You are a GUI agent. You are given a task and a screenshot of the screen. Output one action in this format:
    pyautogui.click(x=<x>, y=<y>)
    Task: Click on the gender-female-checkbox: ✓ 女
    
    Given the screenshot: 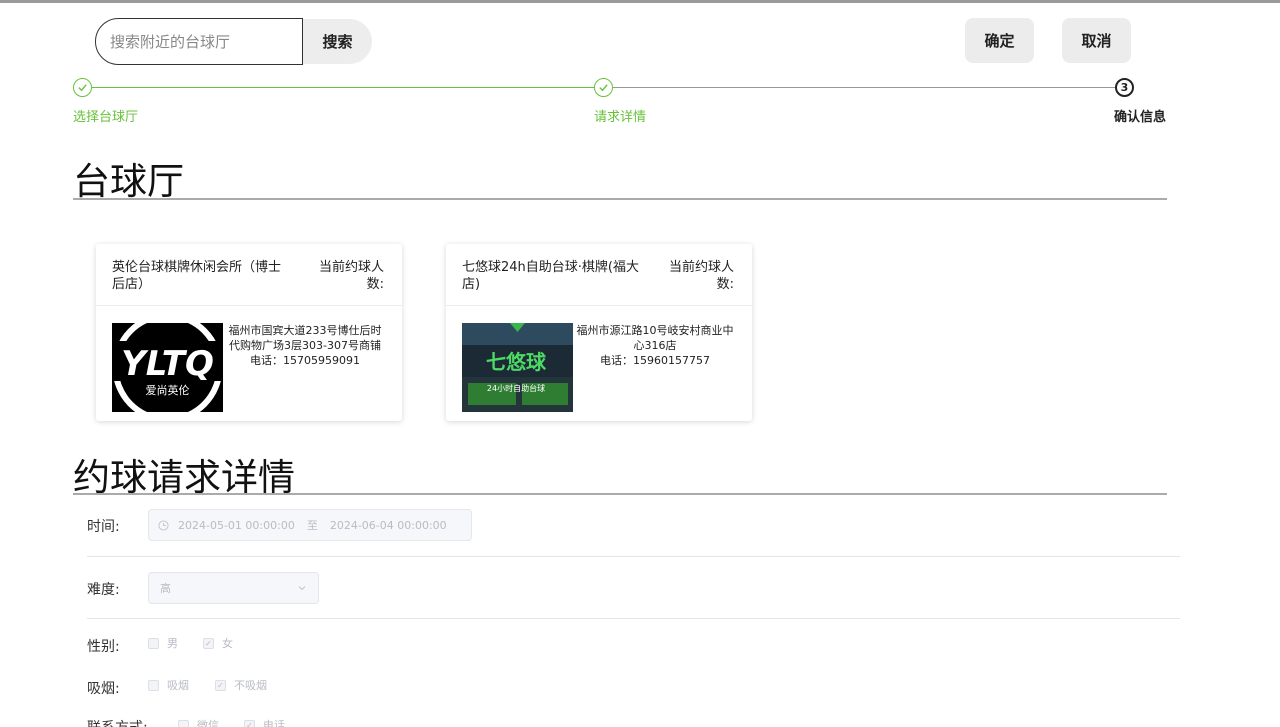 What is the action you would take?
    pyautogui.click(x=218, y=643)
    